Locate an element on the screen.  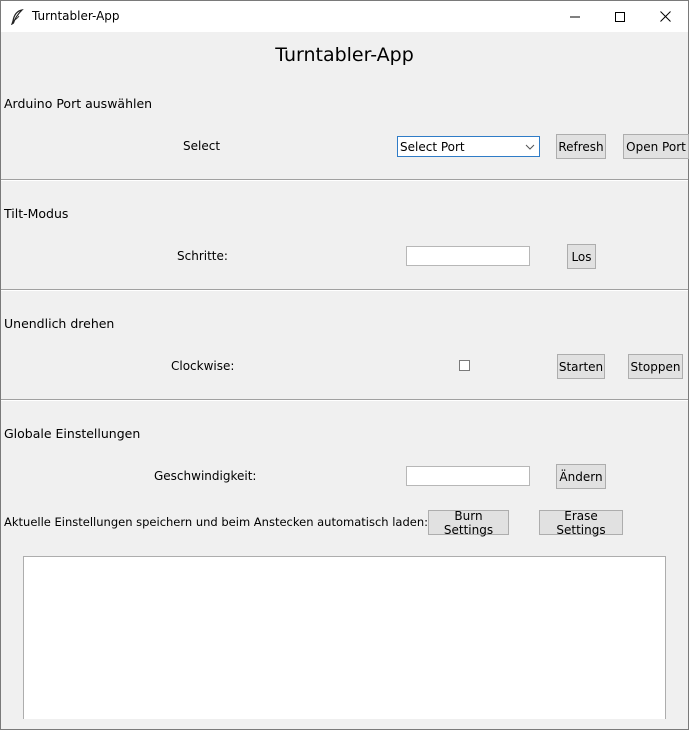
select-label: Select is located at coordinates (202, 146).